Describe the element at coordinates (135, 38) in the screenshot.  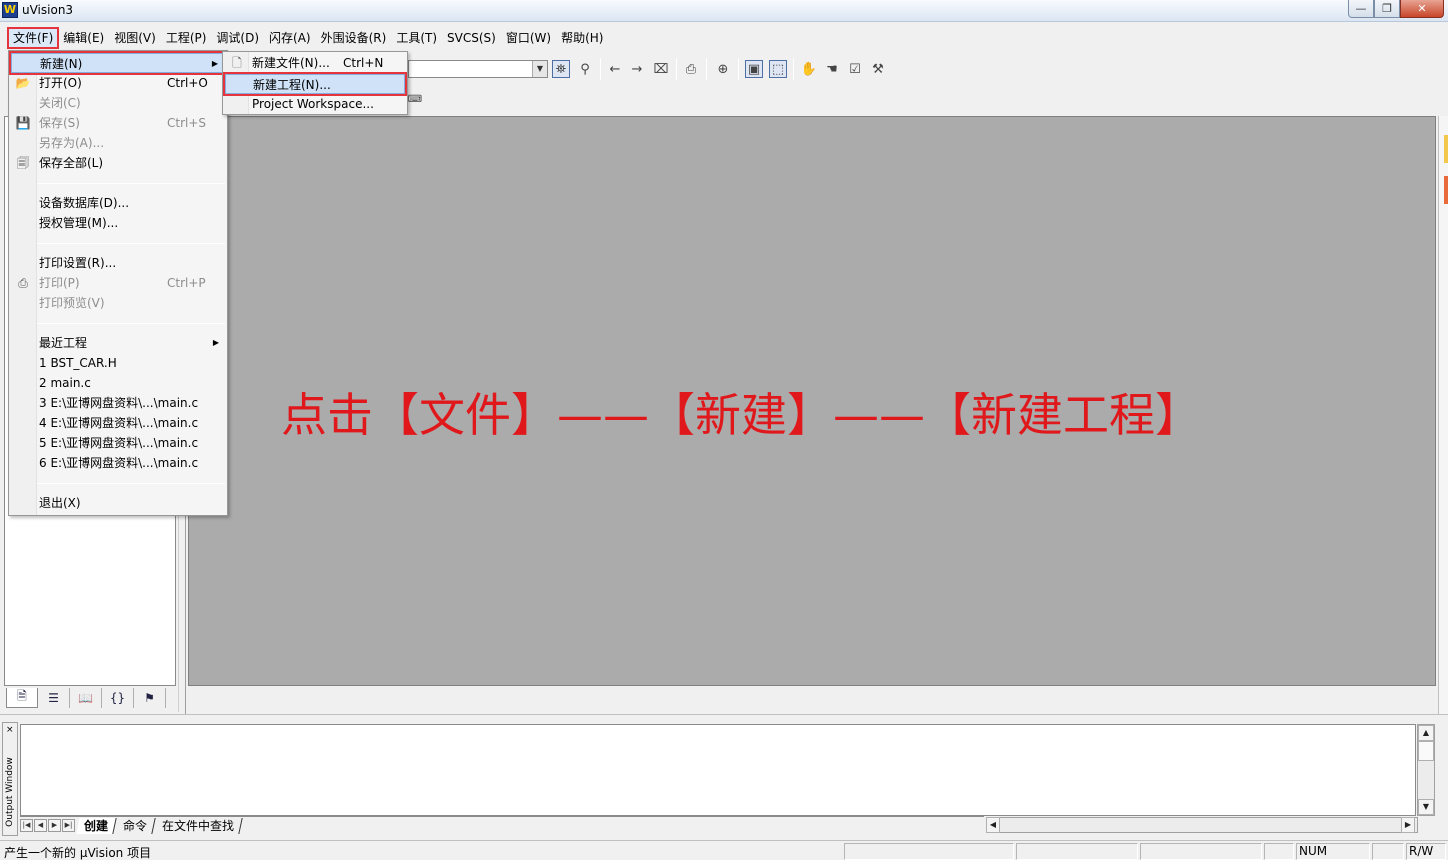
I see `menu-view: 视图(V)` at that location.